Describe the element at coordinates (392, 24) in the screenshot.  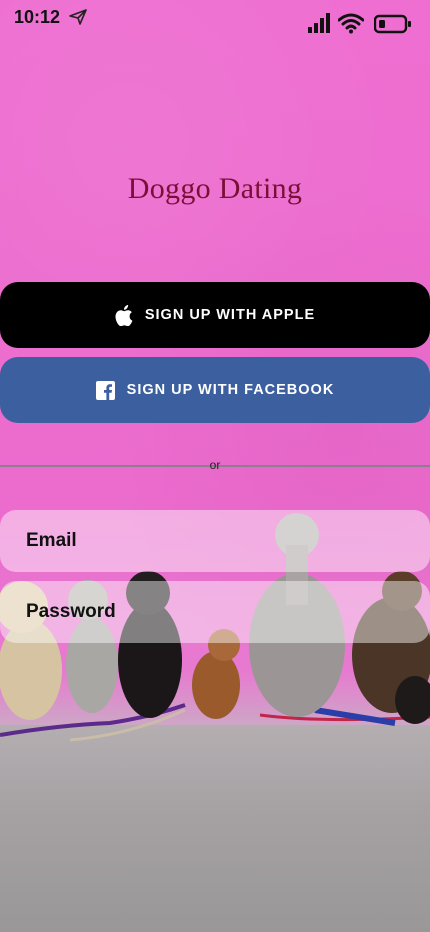
I see `battery-icon` at that location.